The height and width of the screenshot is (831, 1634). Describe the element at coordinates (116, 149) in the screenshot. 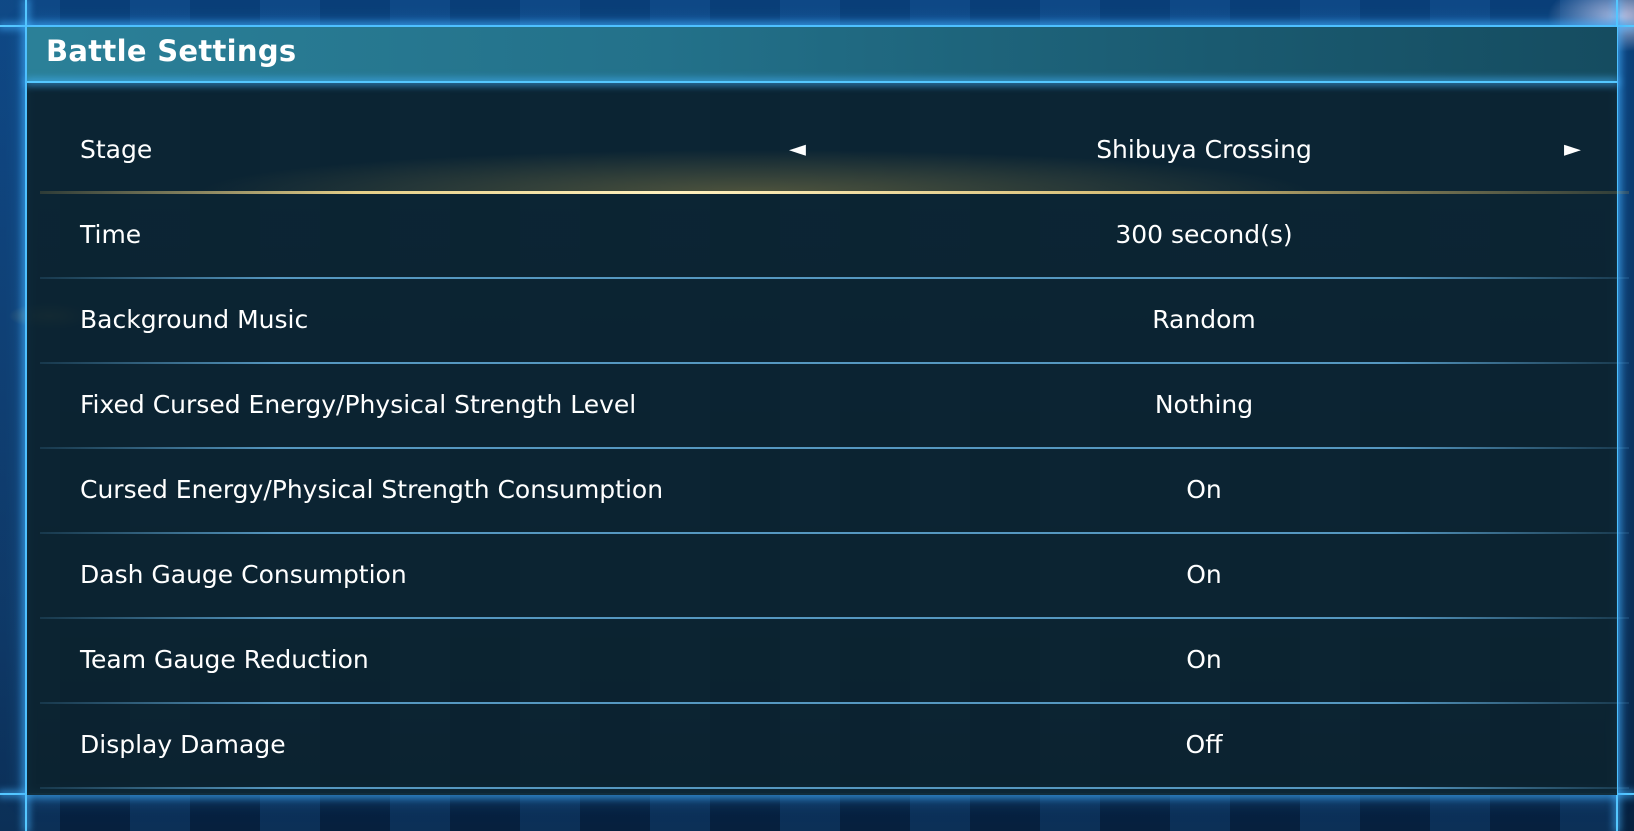

I see `setting-label: Stage` at that location.